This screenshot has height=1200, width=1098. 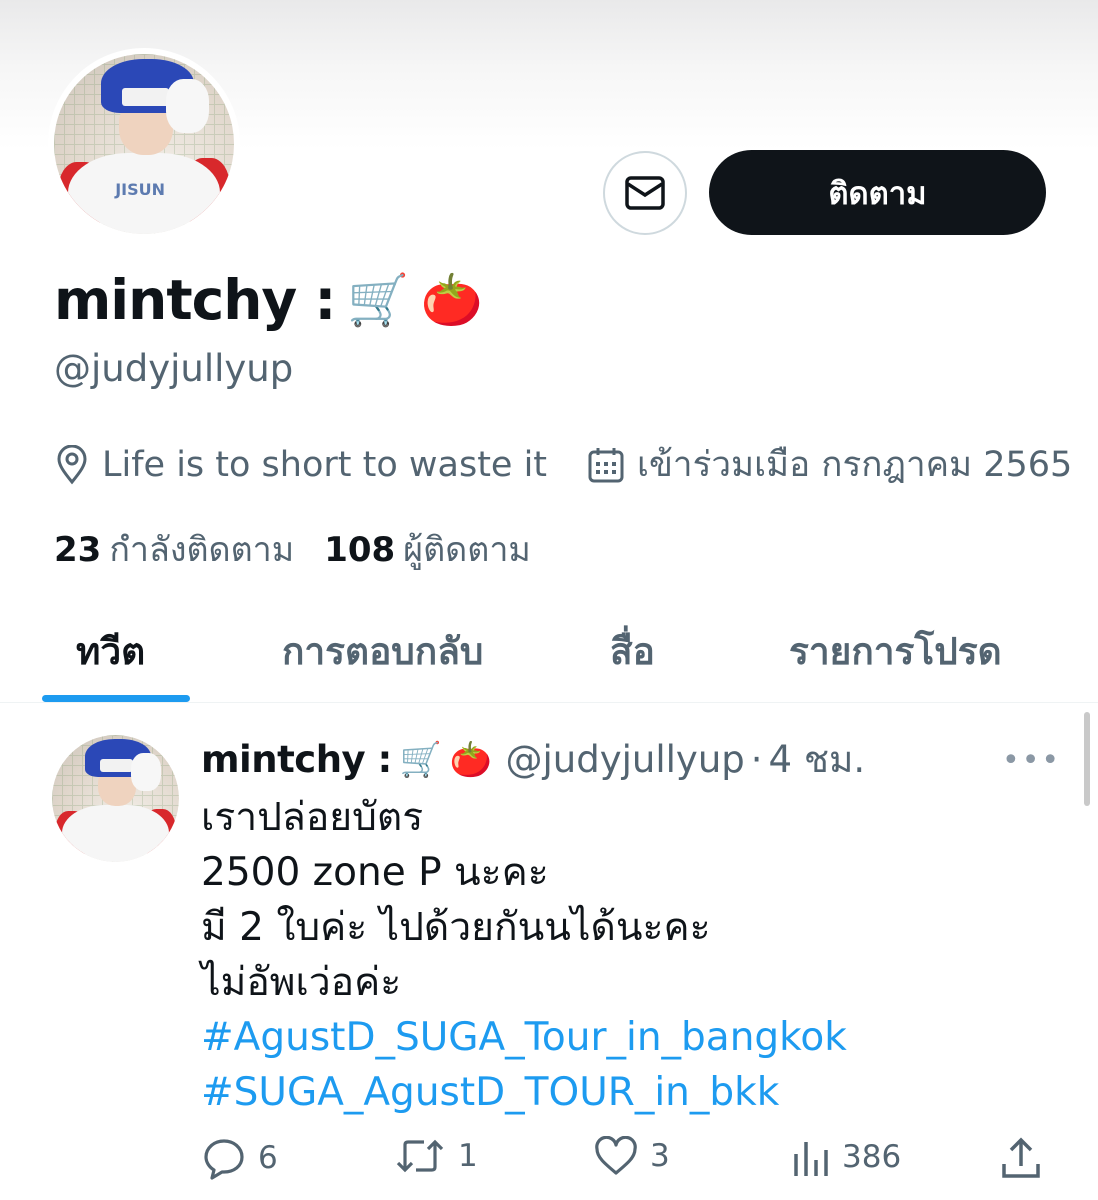 What do you see at coordinates (625, 759) in the screenshot?
I see `tweet-author-handle: @judyjullyup` at bounding box center [625, 759].